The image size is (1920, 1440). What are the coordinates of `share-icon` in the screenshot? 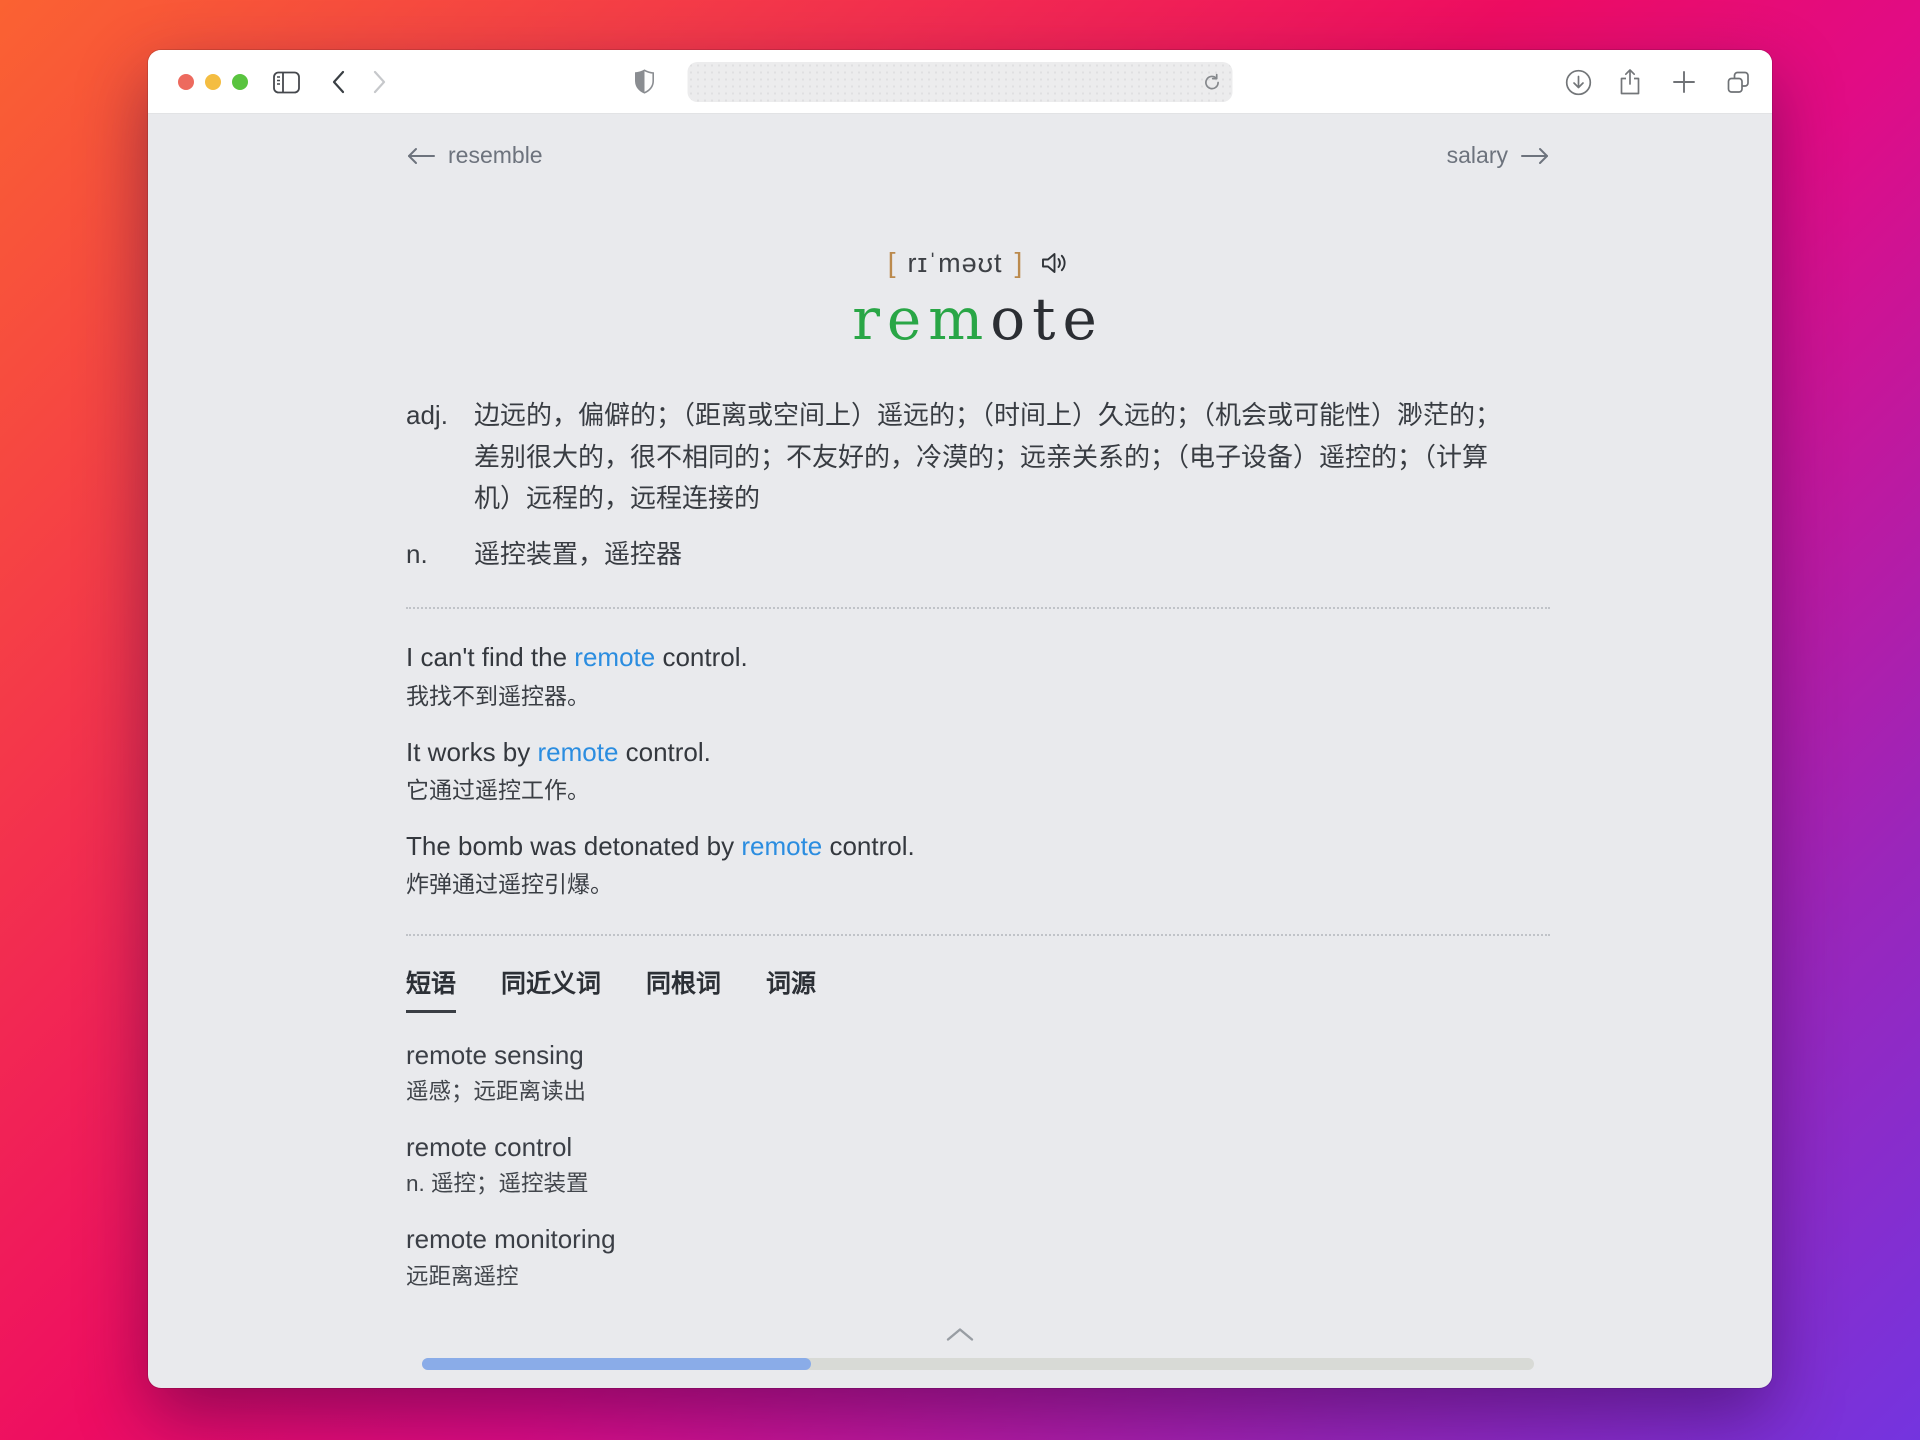 It's located at (1630, 82).